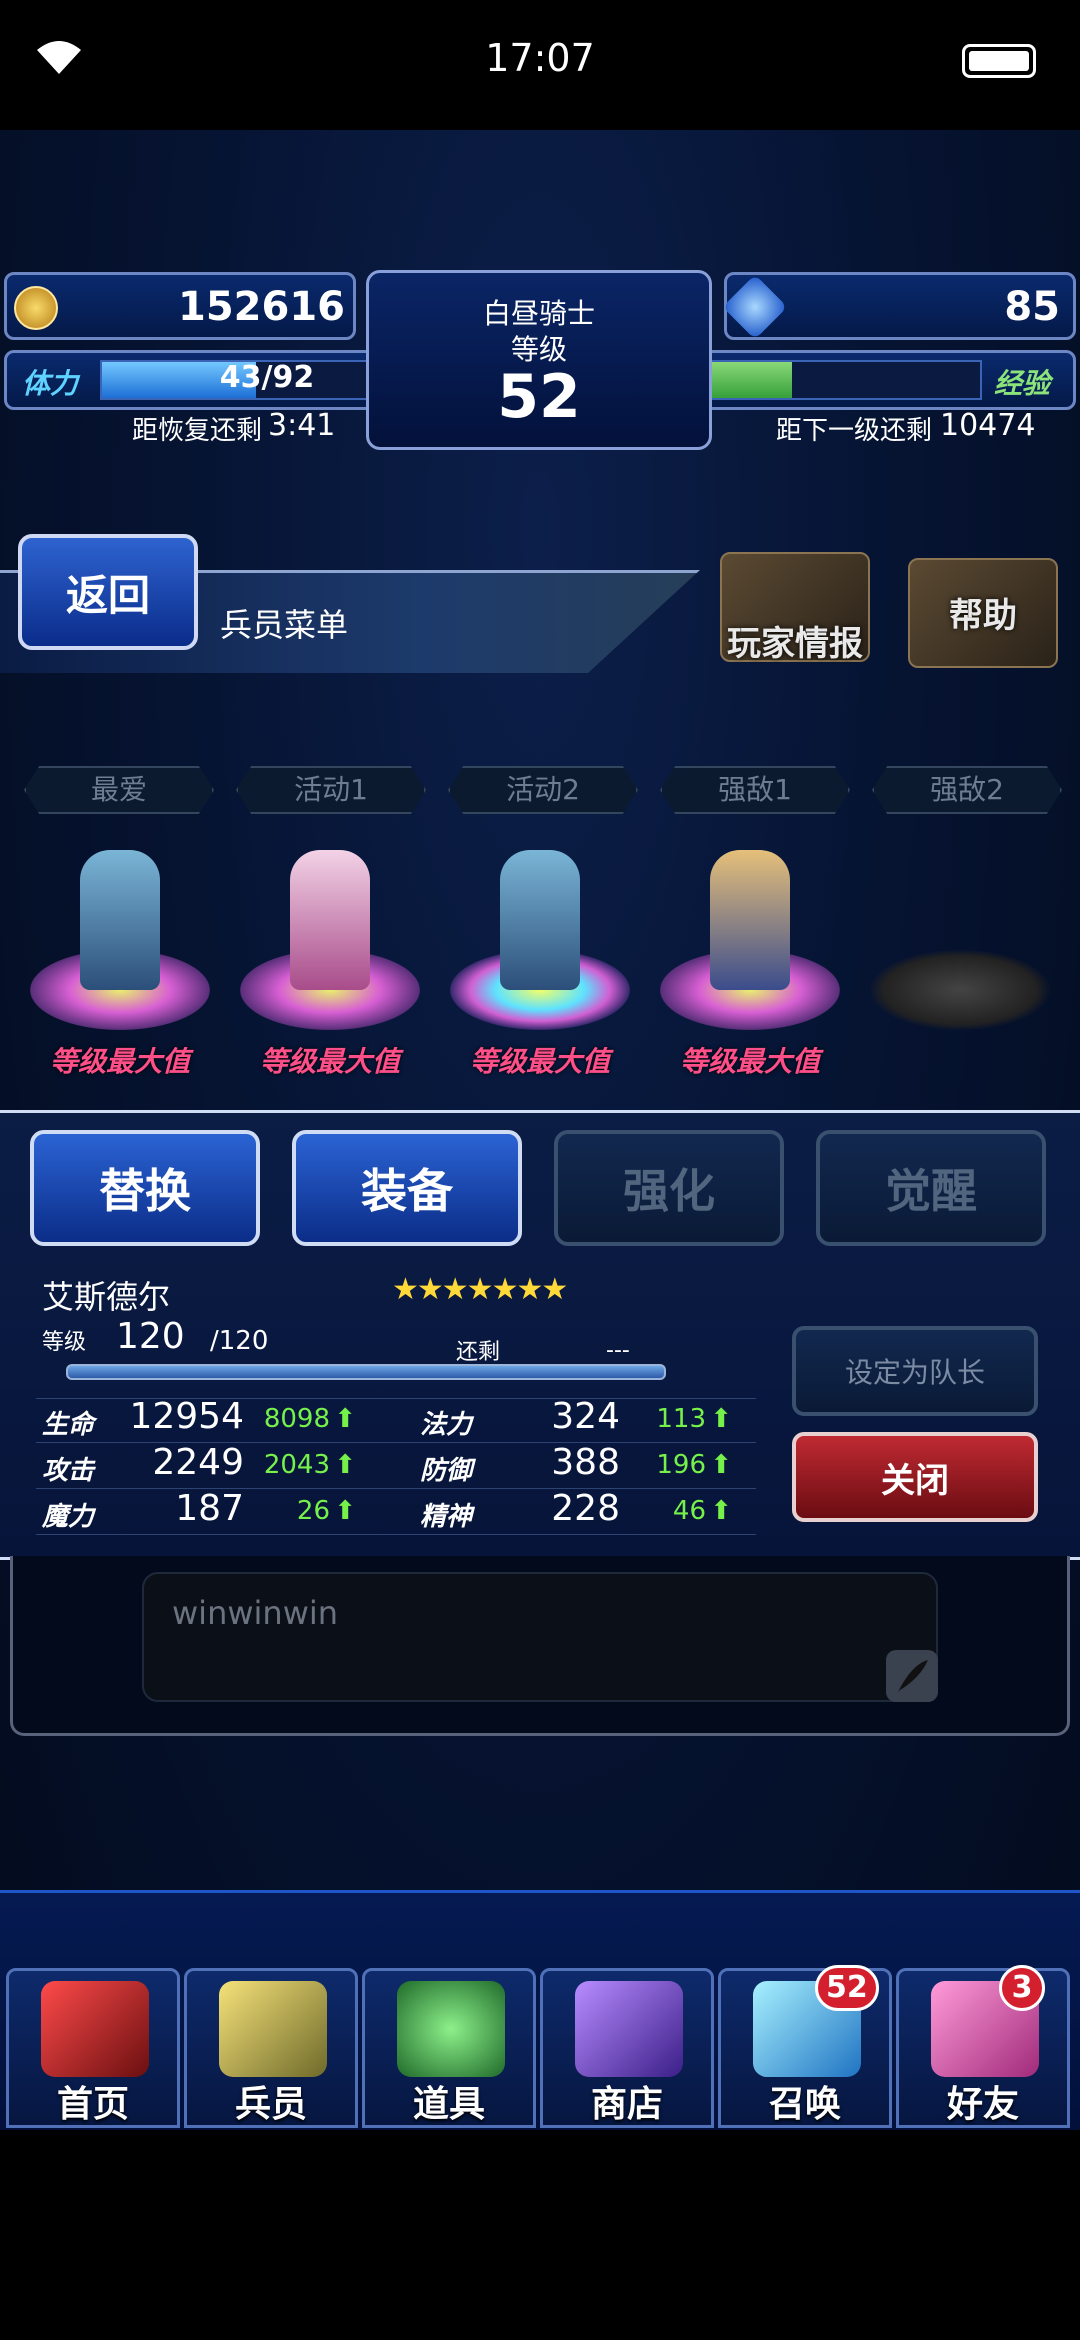 Image resolution: width=1080 pixels, height=2340 pixels. I want to click on stat-atk-value: 2249, so click(198, 1462).